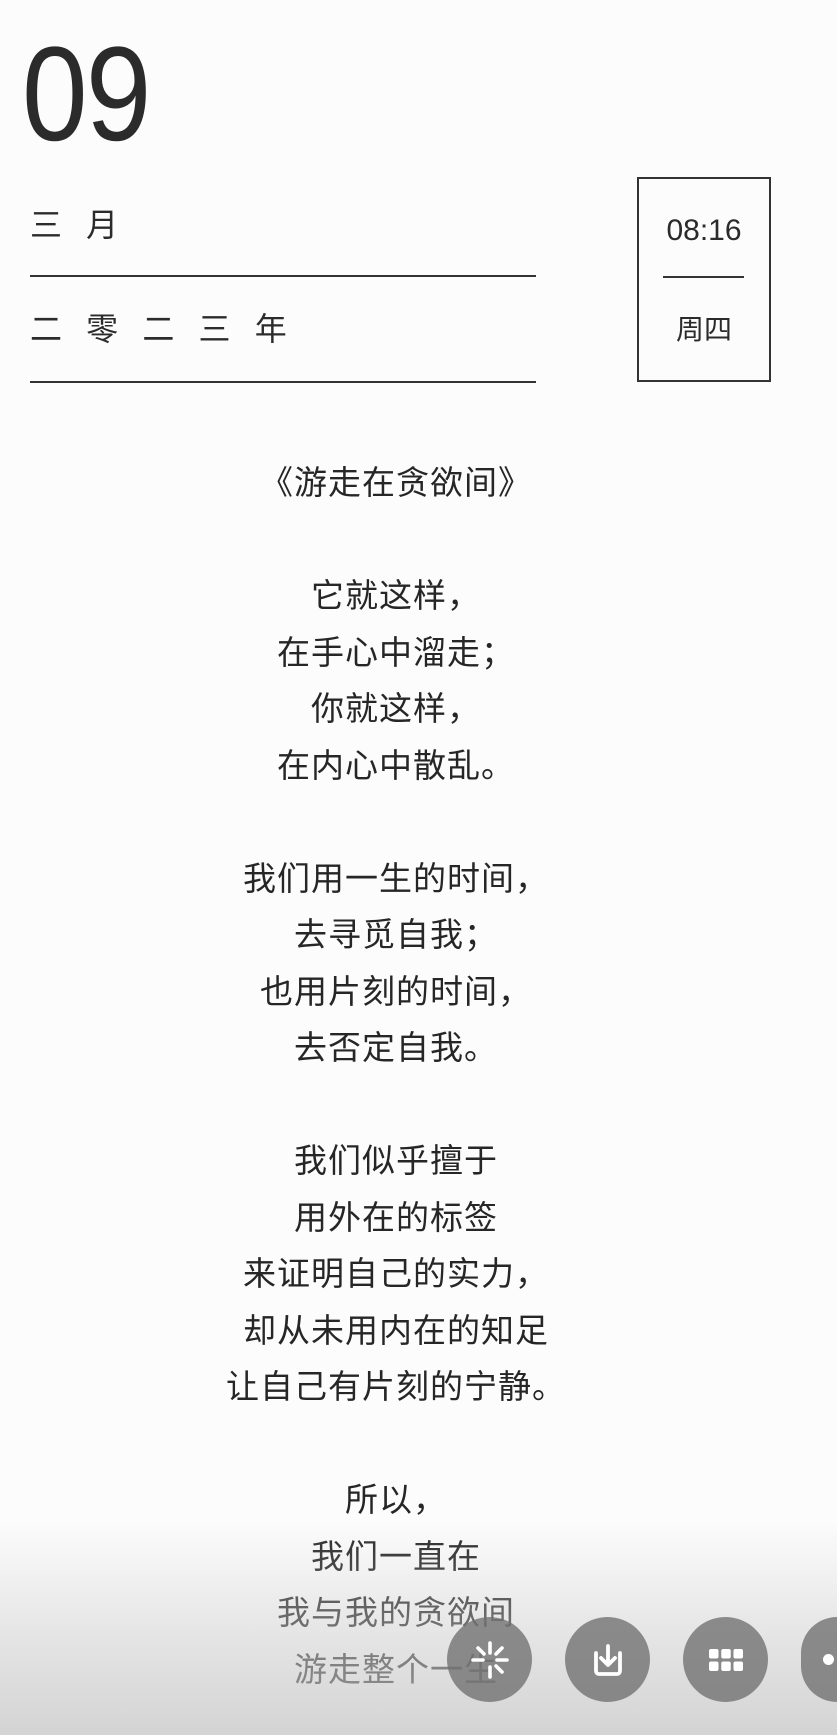 This screenshot has height=1735, width=837. Describe the element at coordinates (86, 94) in the screenshot. I see `day-number: 09` at that location.